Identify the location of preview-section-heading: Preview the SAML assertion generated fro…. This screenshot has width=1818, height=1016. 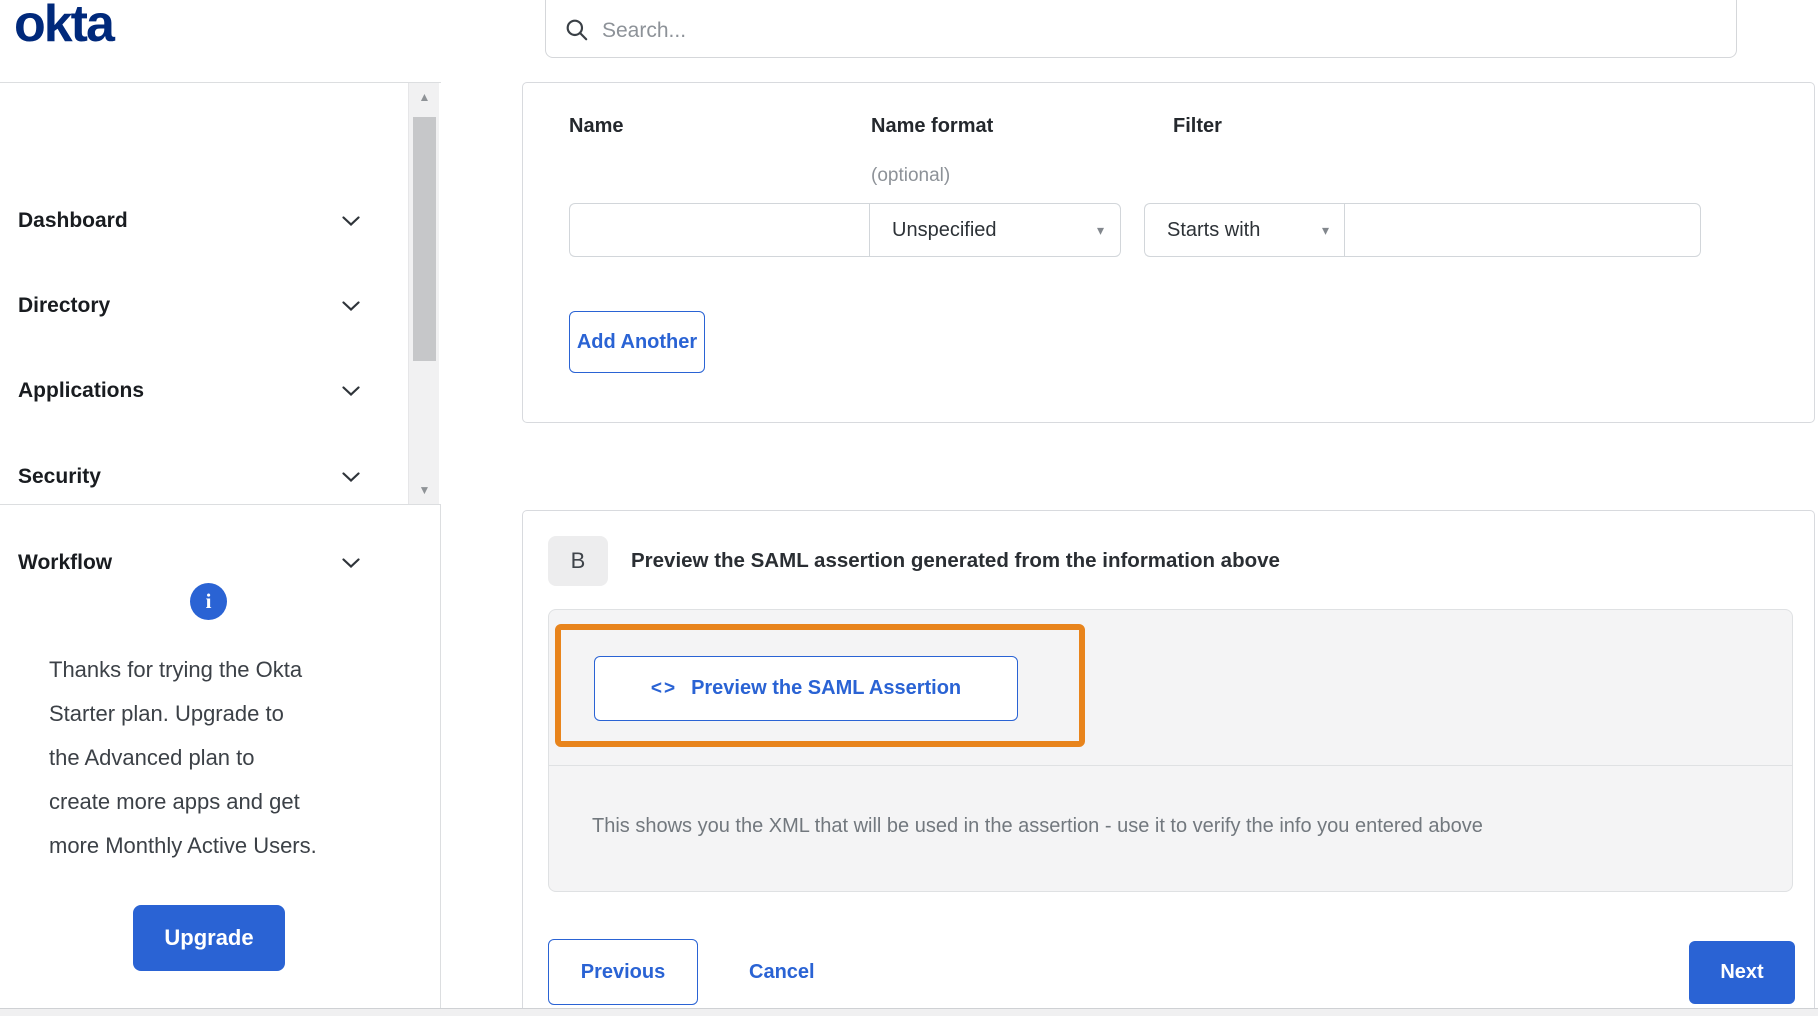
(955, 560).